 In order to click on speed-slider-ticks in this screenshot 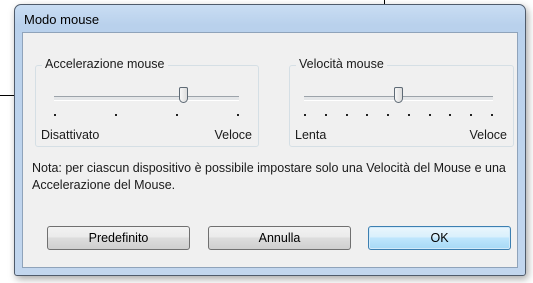, I will do `click(398, 116)`.